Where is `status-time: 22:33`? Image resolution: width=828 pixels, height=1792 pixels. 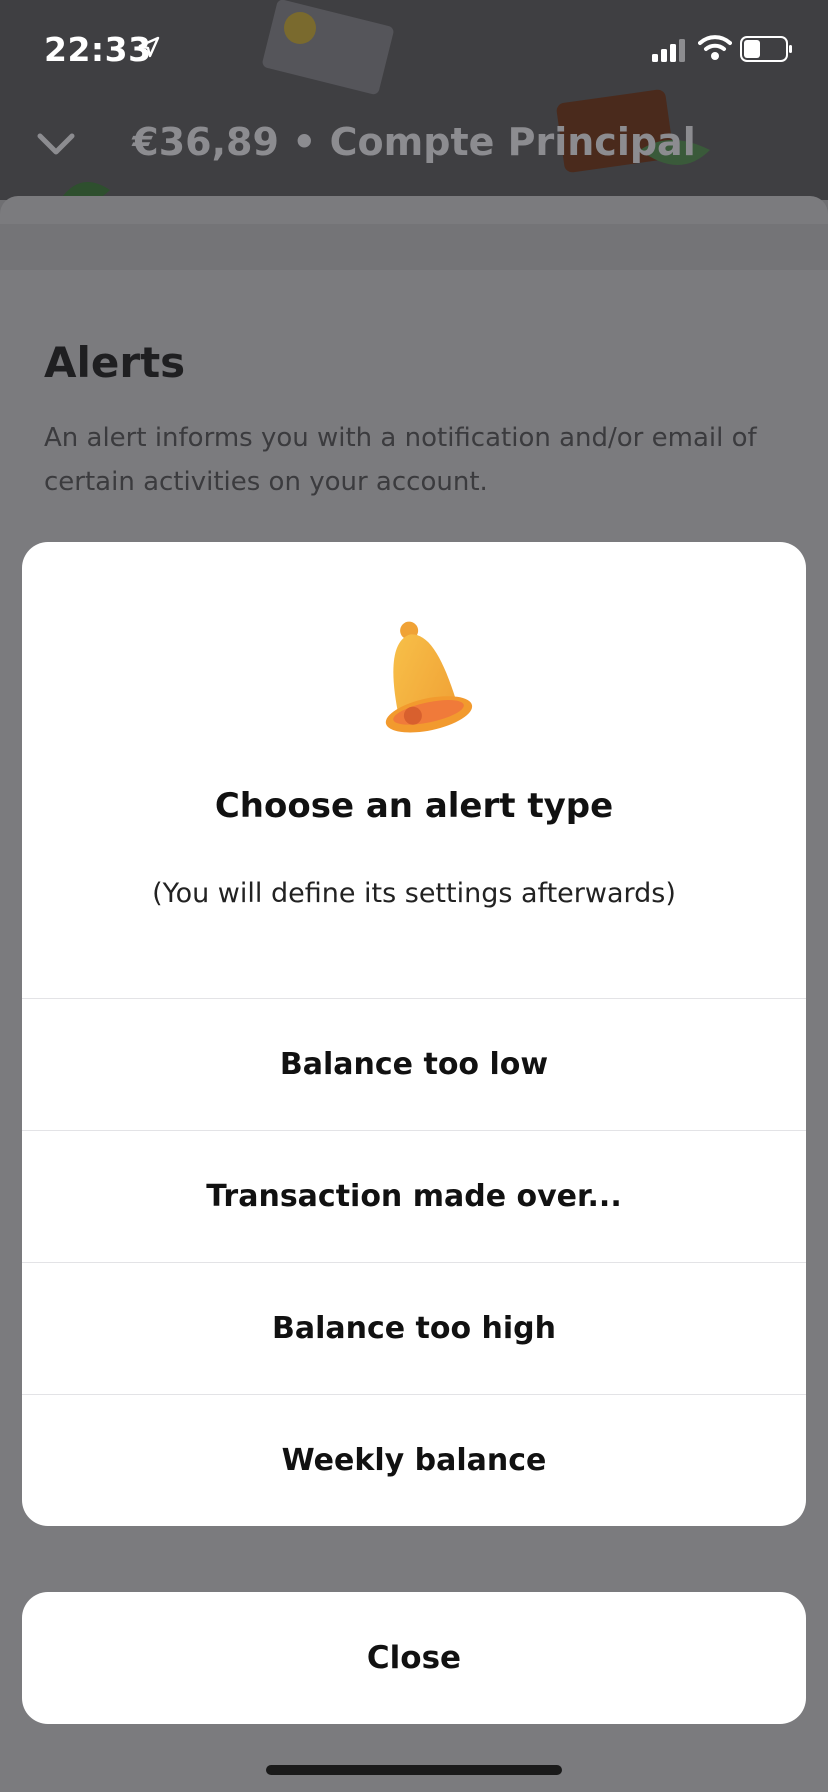
status-time: 22:33 is located at coordinates (98, 49).